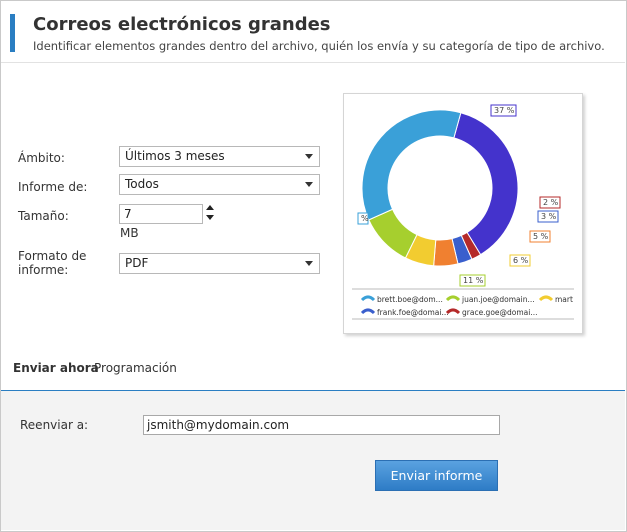 This screenshot has width=627, height=532. I want to click on svg-text: 3 %, so click(549, 216).